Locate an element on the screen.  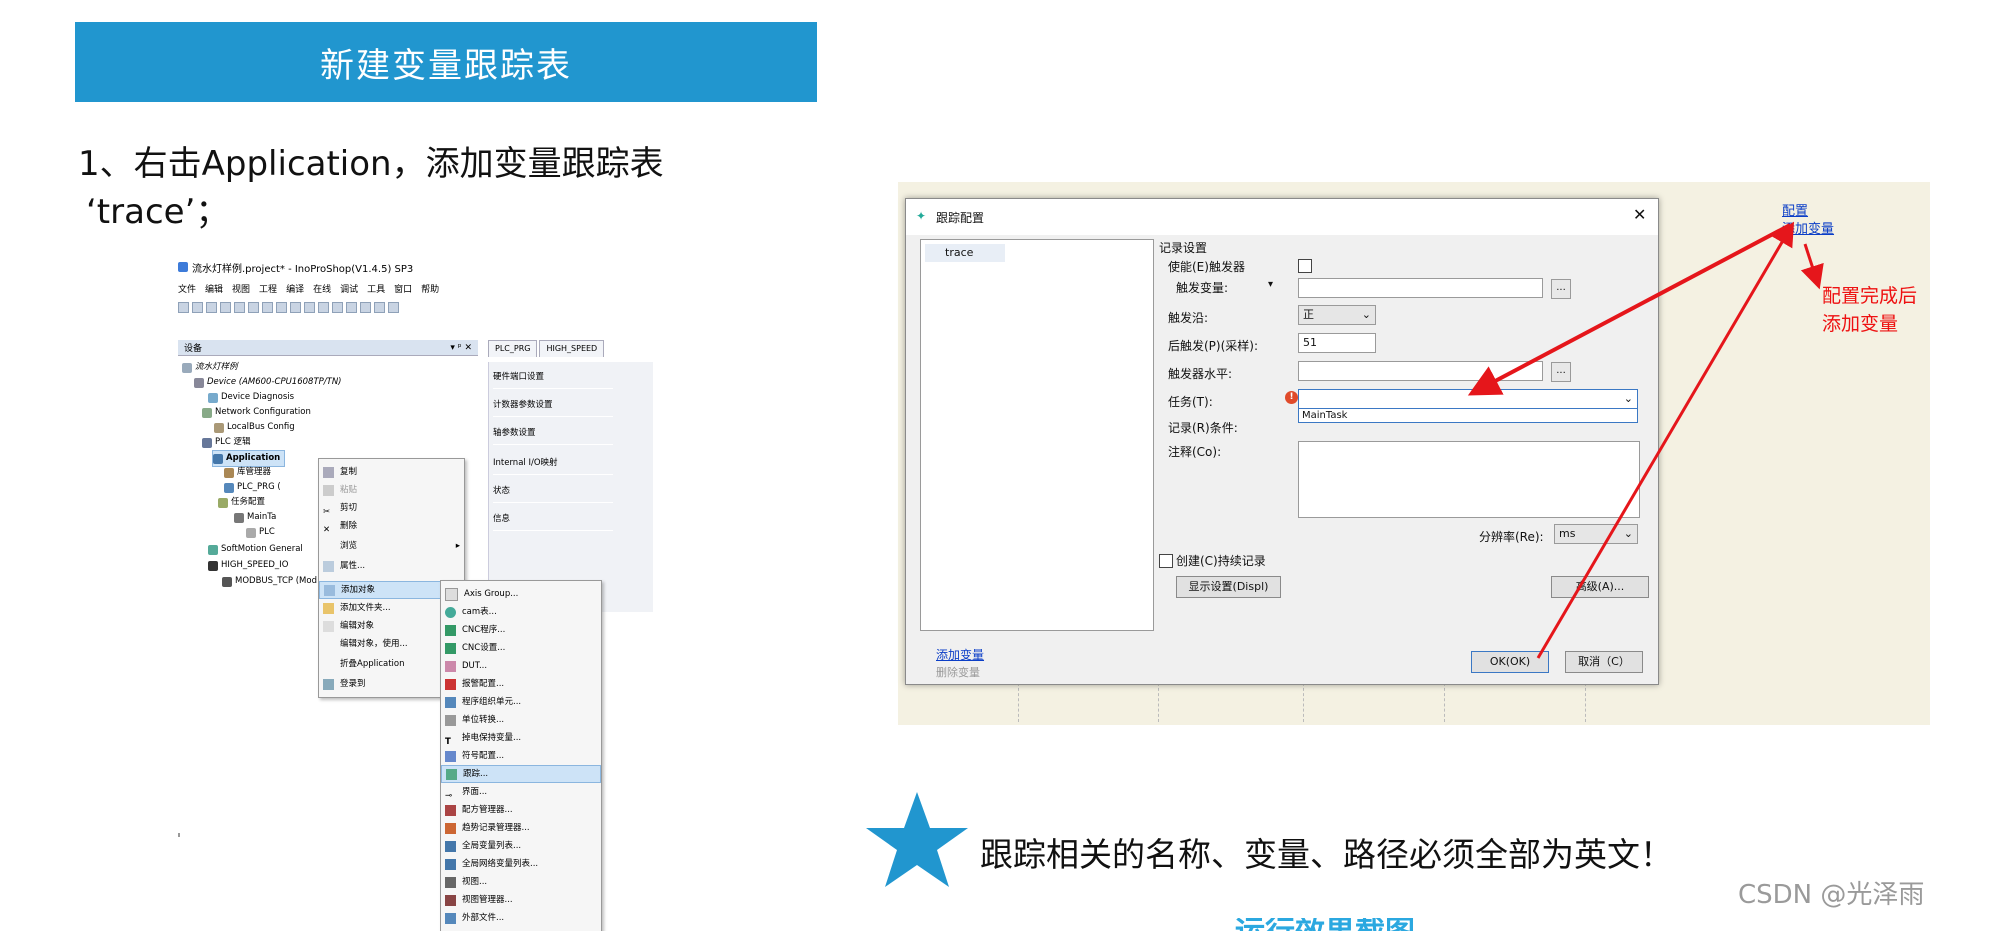
english-names-note: 跟踪相关的名称、变量、路径必须全部为英文！ is located at coordinates (1326, 854).